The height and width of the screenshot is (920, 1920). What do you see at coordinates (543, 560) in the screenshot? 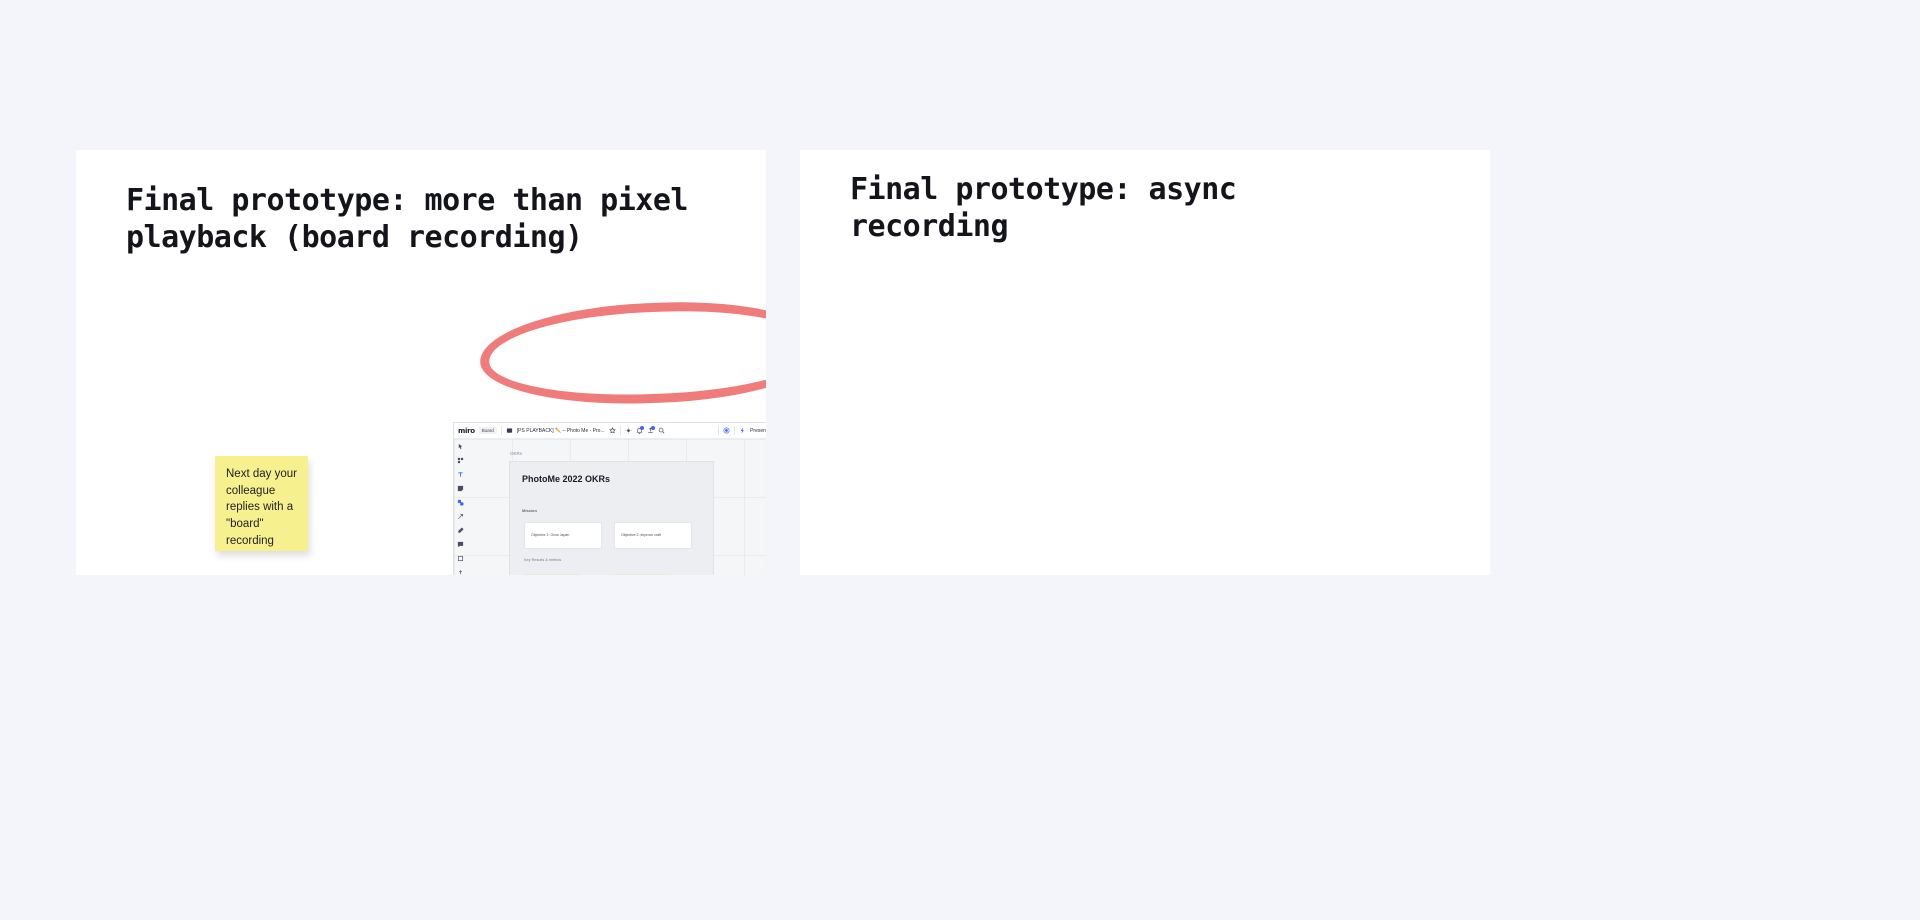
I see `okr-section-label: Key Results & metrics` at bounding box center [543, 560].